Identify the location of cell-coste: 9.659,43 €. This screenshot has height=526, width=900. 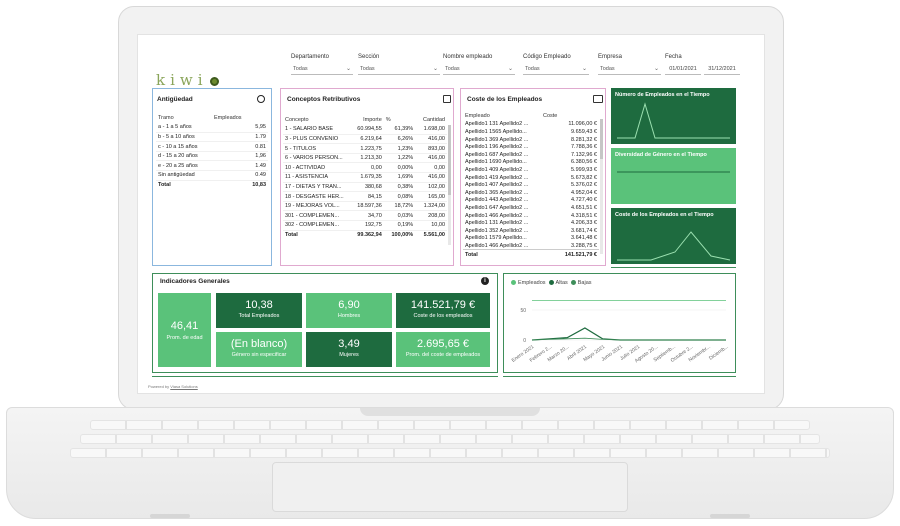
(584, 131).